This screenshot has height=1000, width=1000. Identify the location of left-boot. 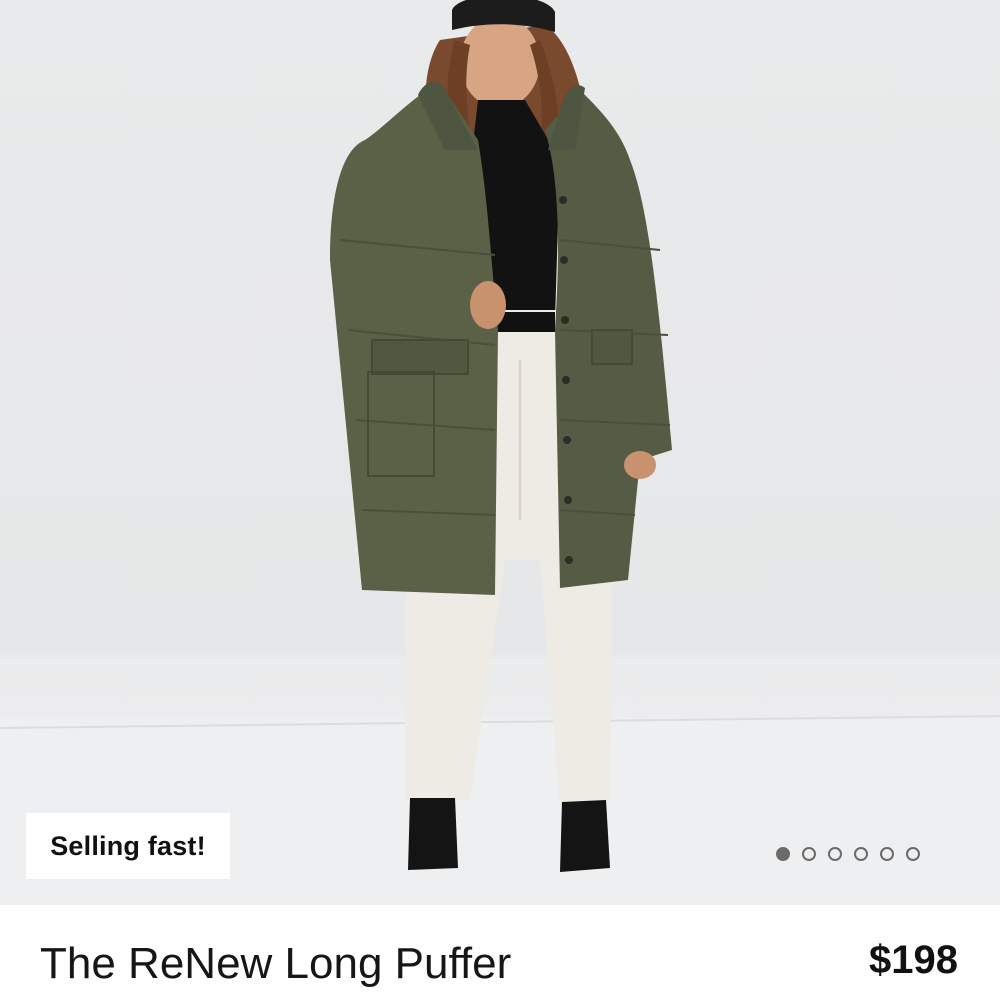
(433, 834).